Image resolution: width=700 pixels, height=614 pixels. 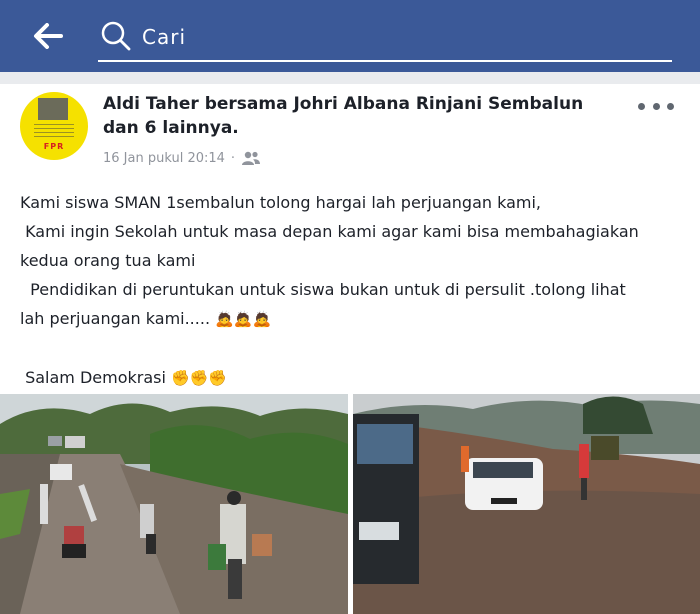 I want to click on avatar-text-lines, so click(x=54, y=132).